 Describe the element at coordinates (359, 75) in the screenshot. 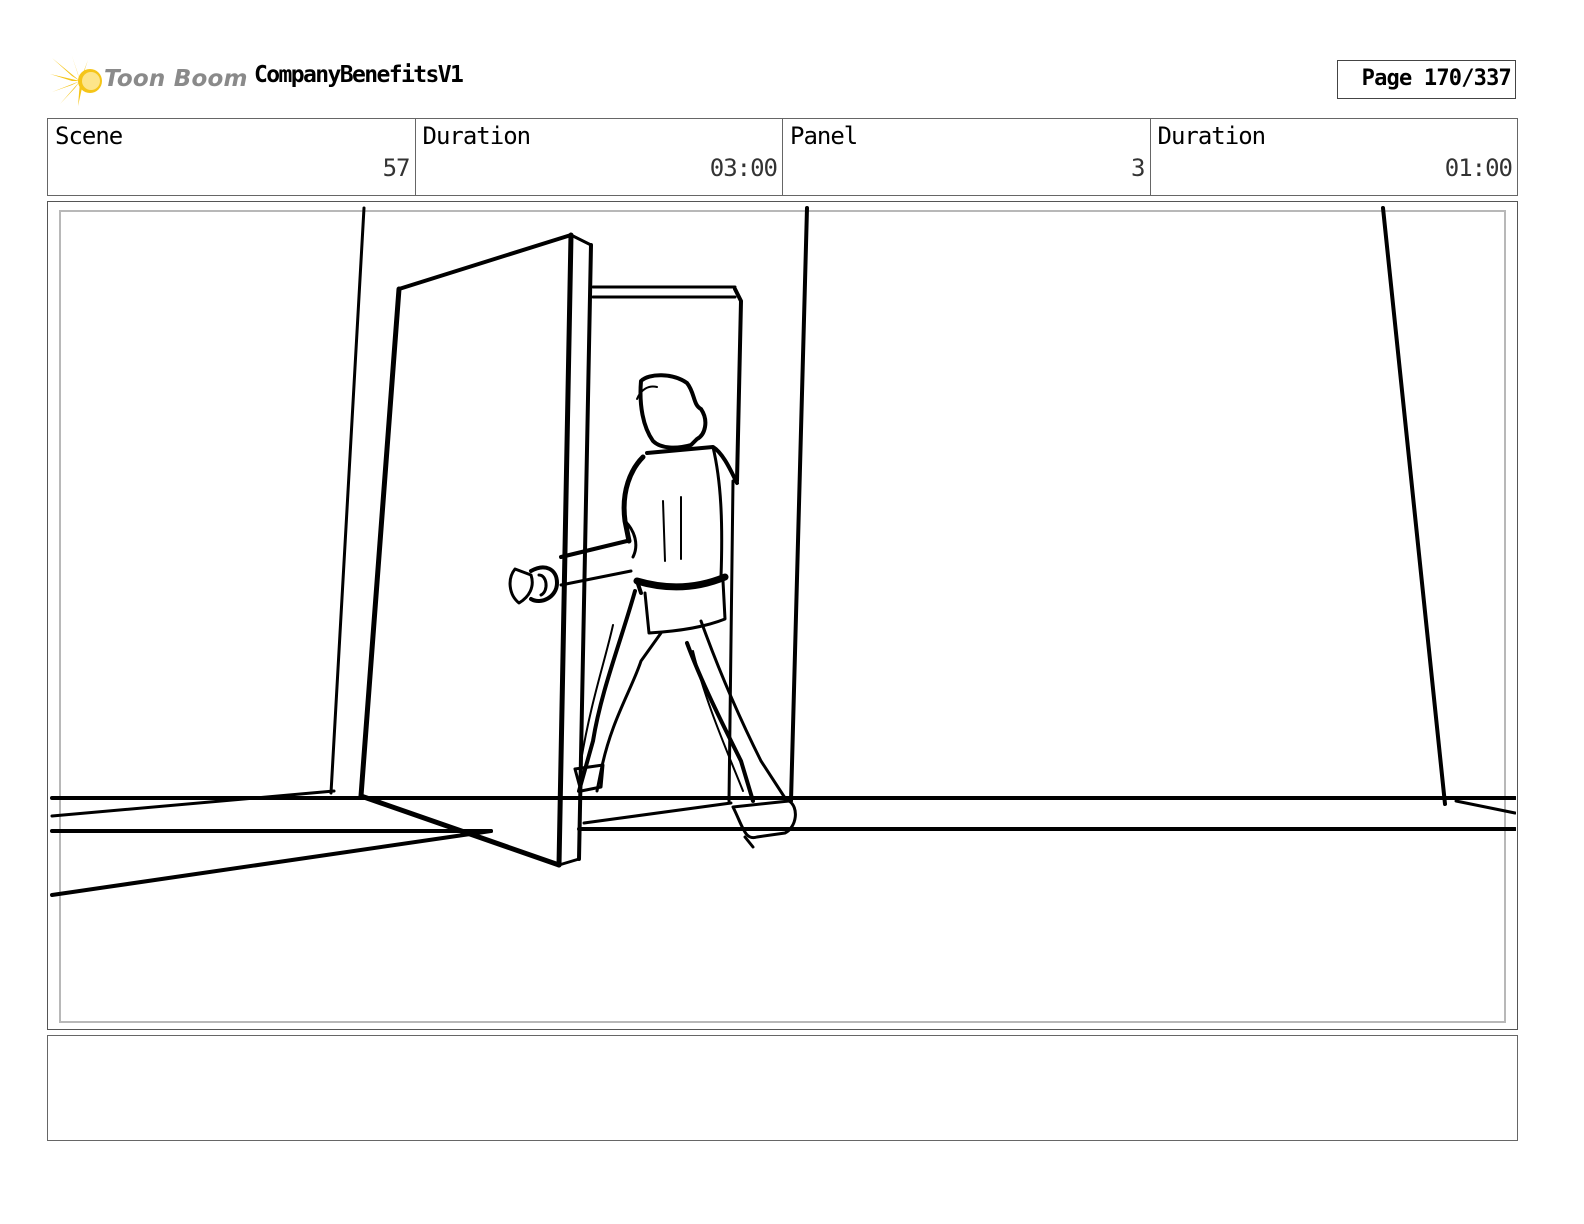

I see `project-title: CompanyBenefitsV1` at that location.